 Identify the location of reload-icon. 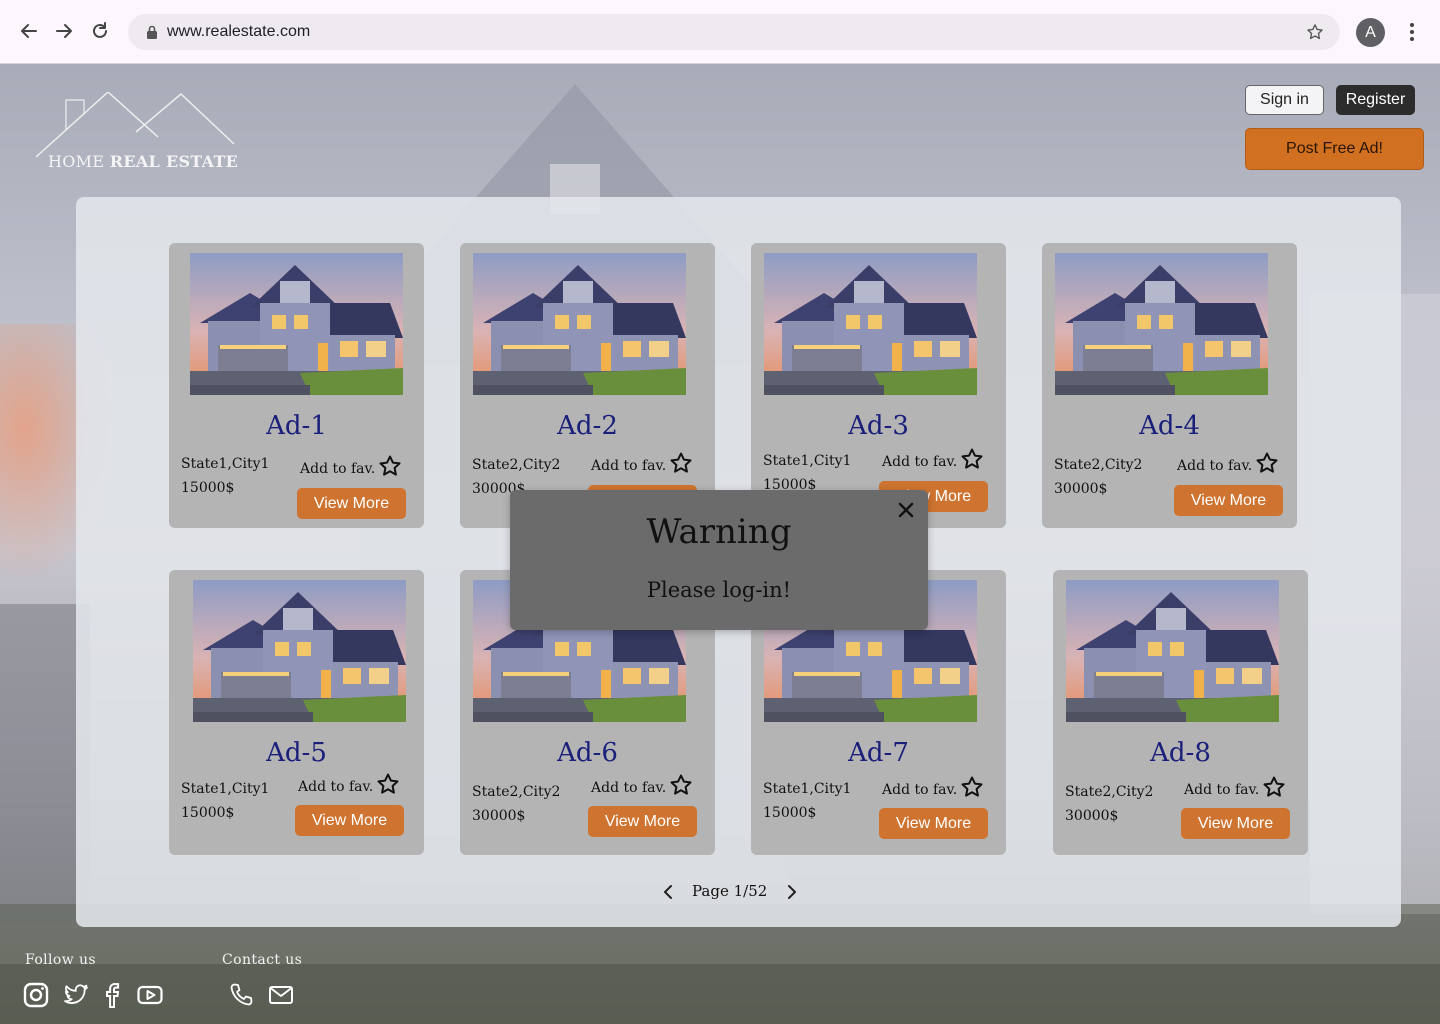
(100, 30).